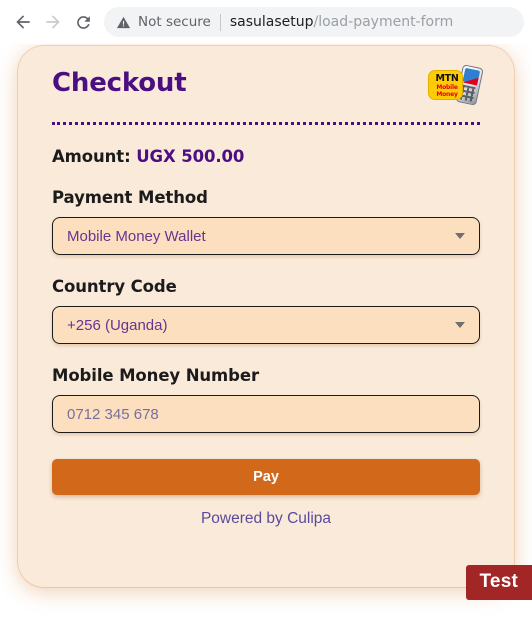 Image resolution: width=532 pixels, height=623 pixels. What do you see at coordinates (271, 22) in the screenshot?
I see `url-host: sasulasetup` at bounding box center [271, 22].